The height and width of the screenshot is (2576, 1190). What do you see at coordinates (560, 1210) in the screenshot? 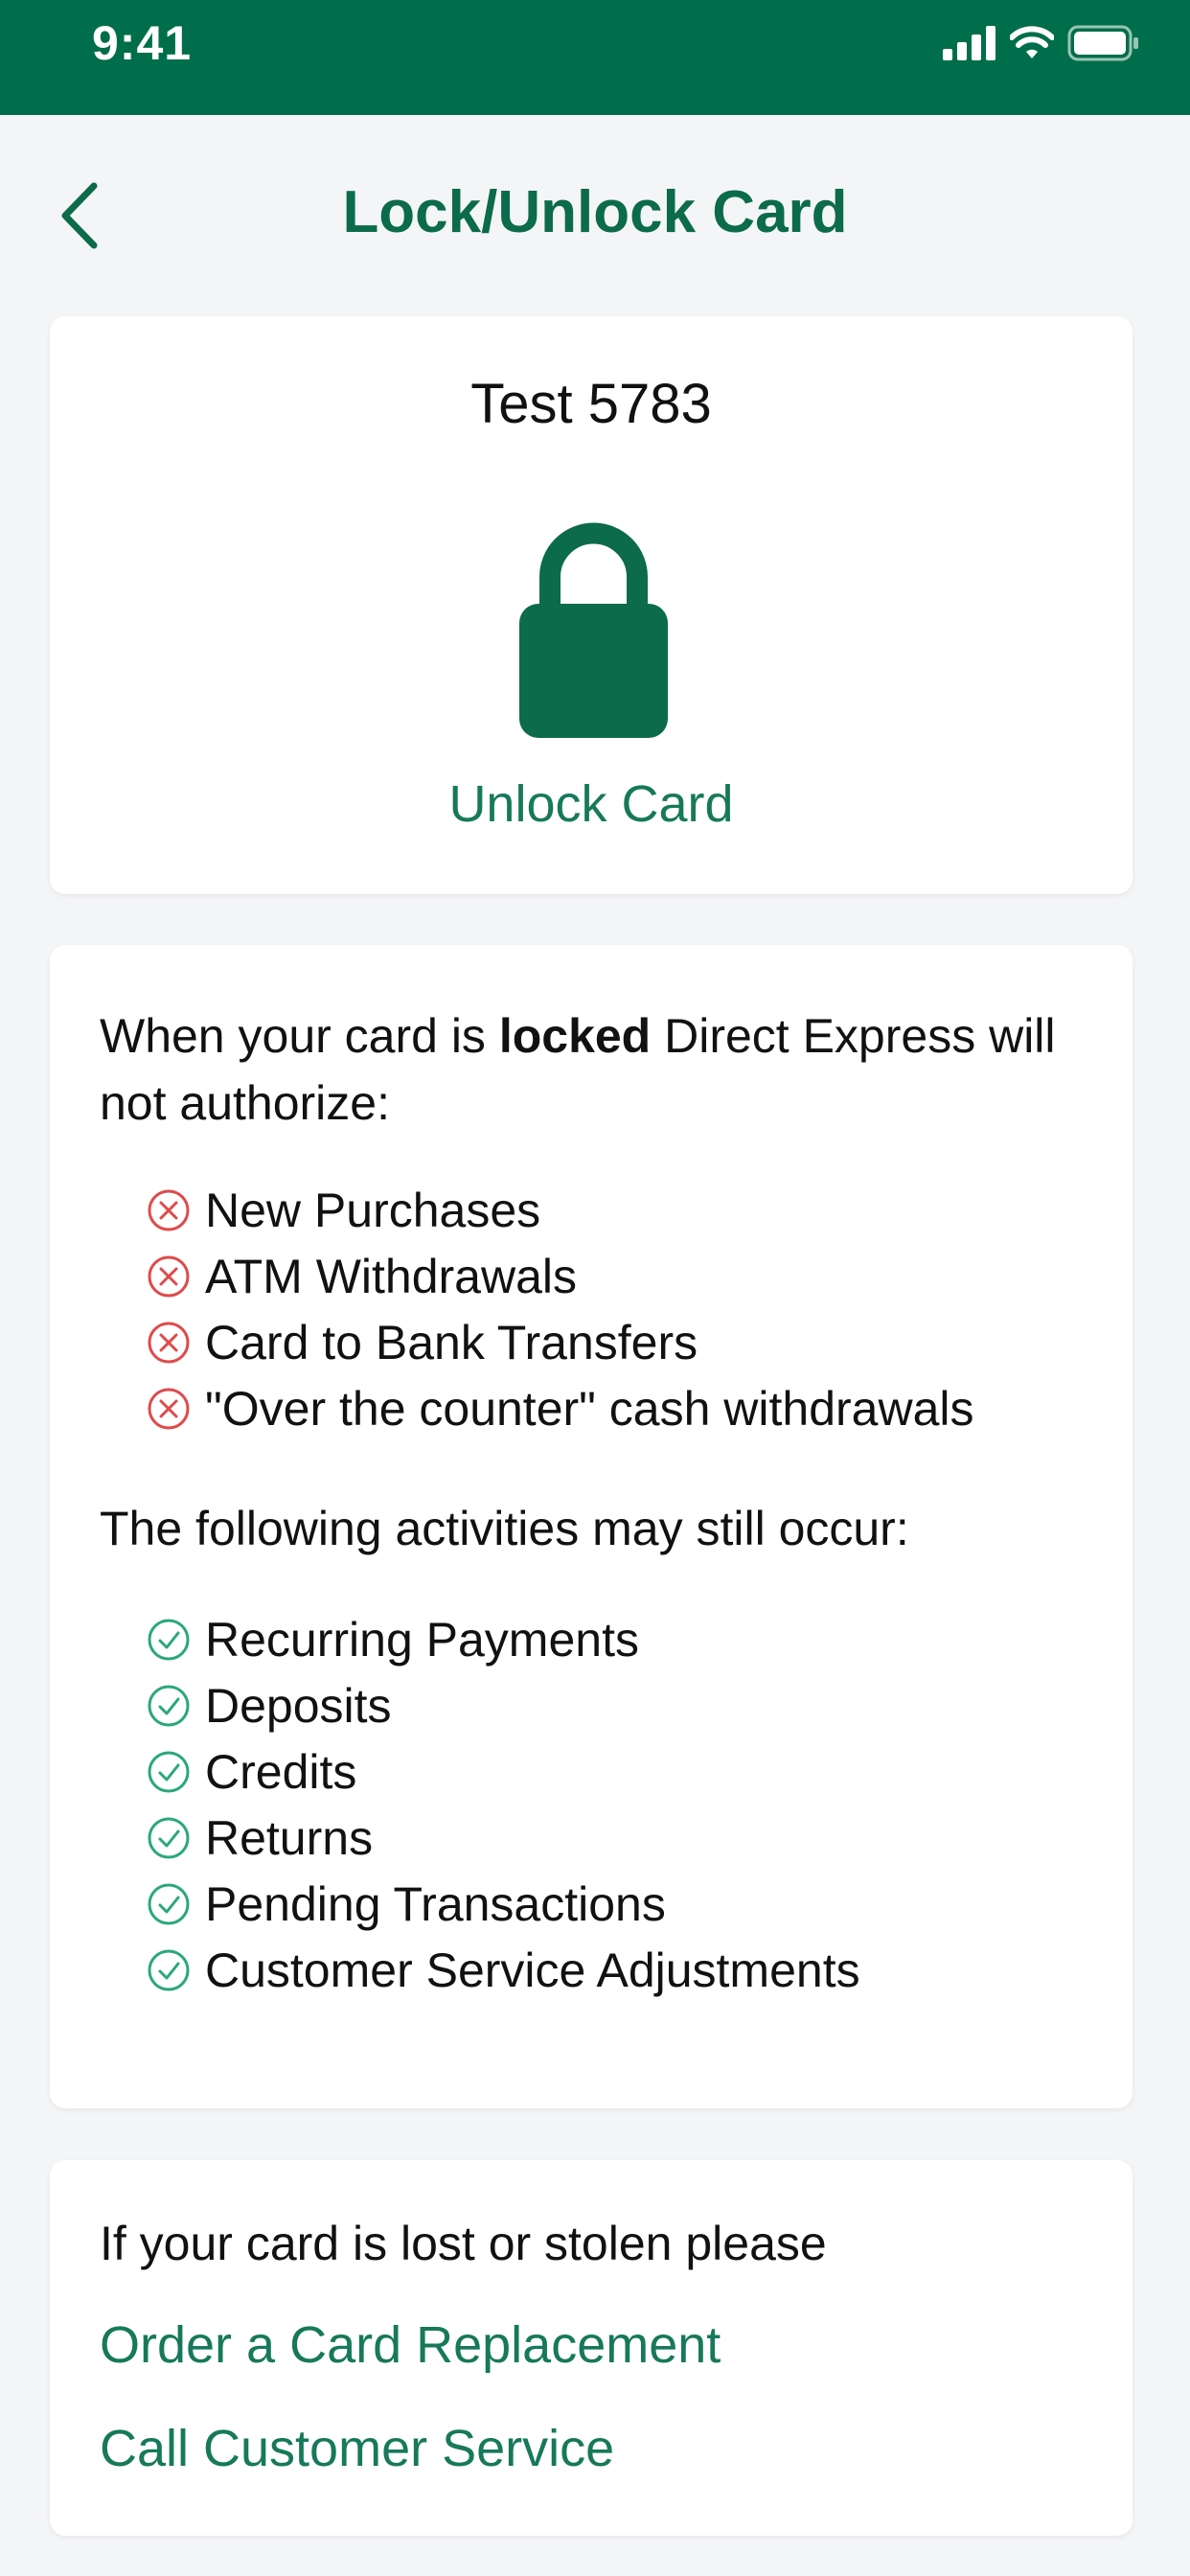
I see `list-item: New Purchases` at bounding box center [560, 1210].